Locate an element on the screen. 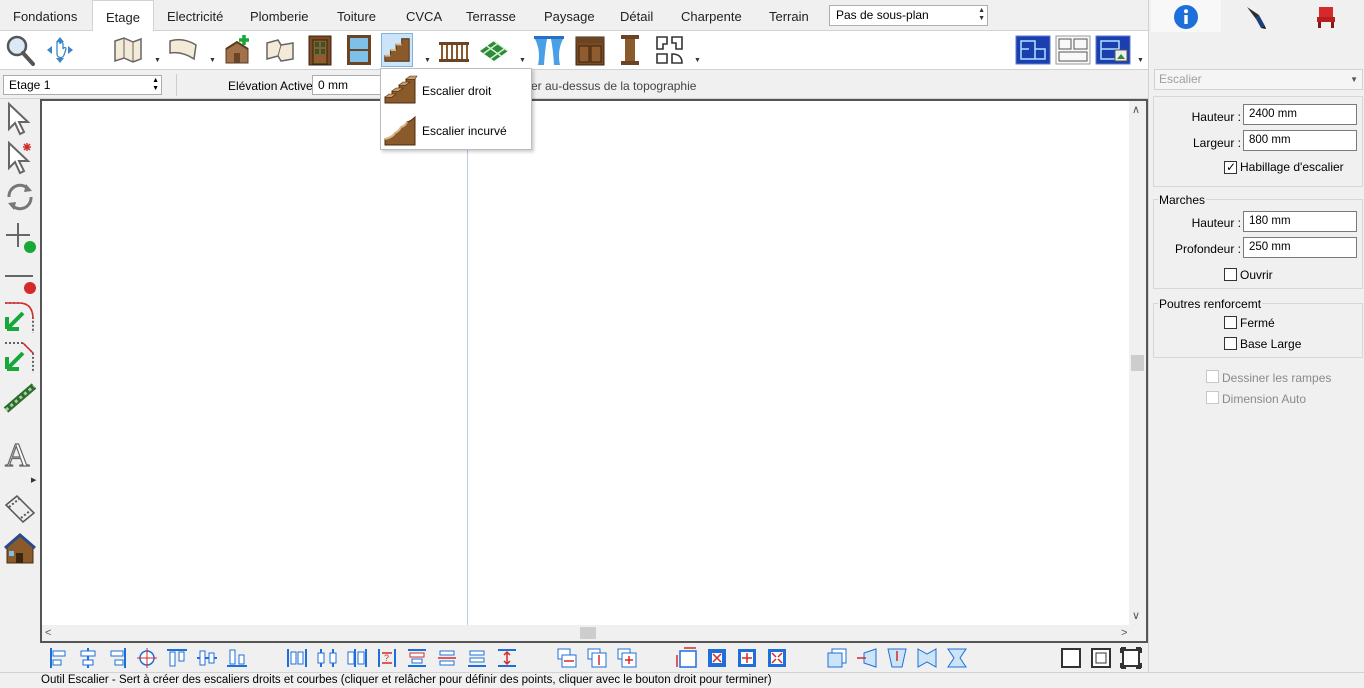  rotate-icon is located at coordinates (20, 197).